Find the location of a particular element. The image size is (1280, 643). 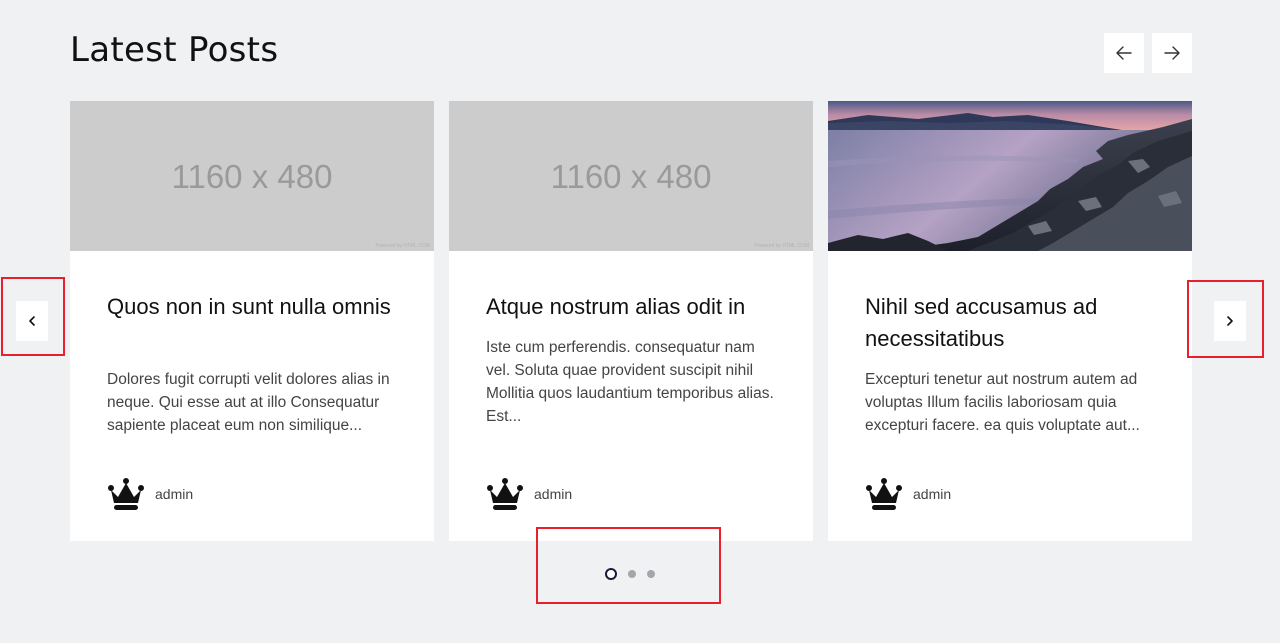

chevron-left-icon is located at coordinates (32, 321).